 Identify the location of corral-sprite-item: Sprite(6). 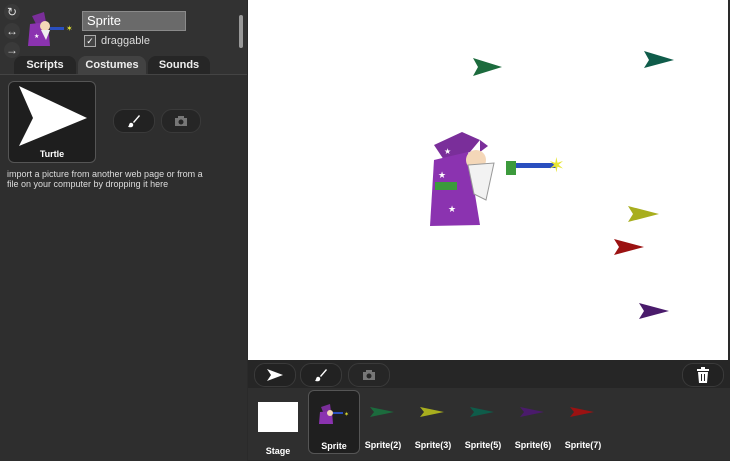
(533, 421).